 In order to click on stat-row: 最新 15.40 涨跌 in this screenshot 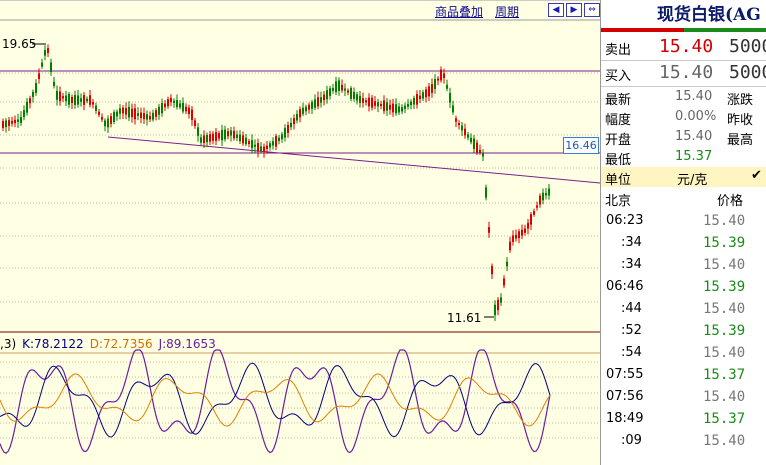, I will do `click(683, 98)`.